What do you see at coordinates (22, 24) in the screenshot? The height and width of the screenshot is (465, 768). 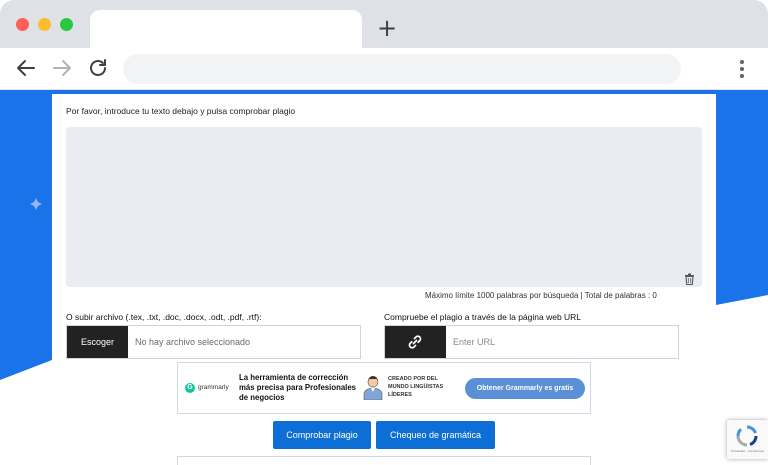 I see `close-window-button` at bounding box center [22, 24].